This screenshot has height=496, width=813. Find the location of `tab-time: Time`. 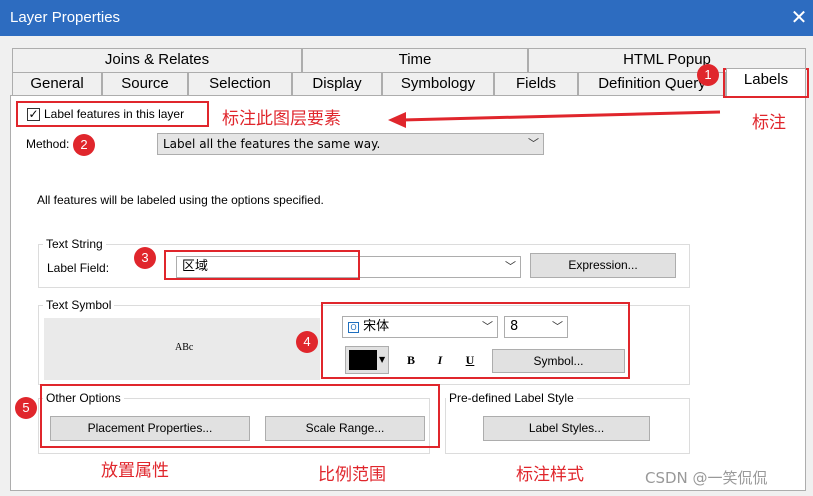

tab-time: Time is located at coordinates (415, 60).